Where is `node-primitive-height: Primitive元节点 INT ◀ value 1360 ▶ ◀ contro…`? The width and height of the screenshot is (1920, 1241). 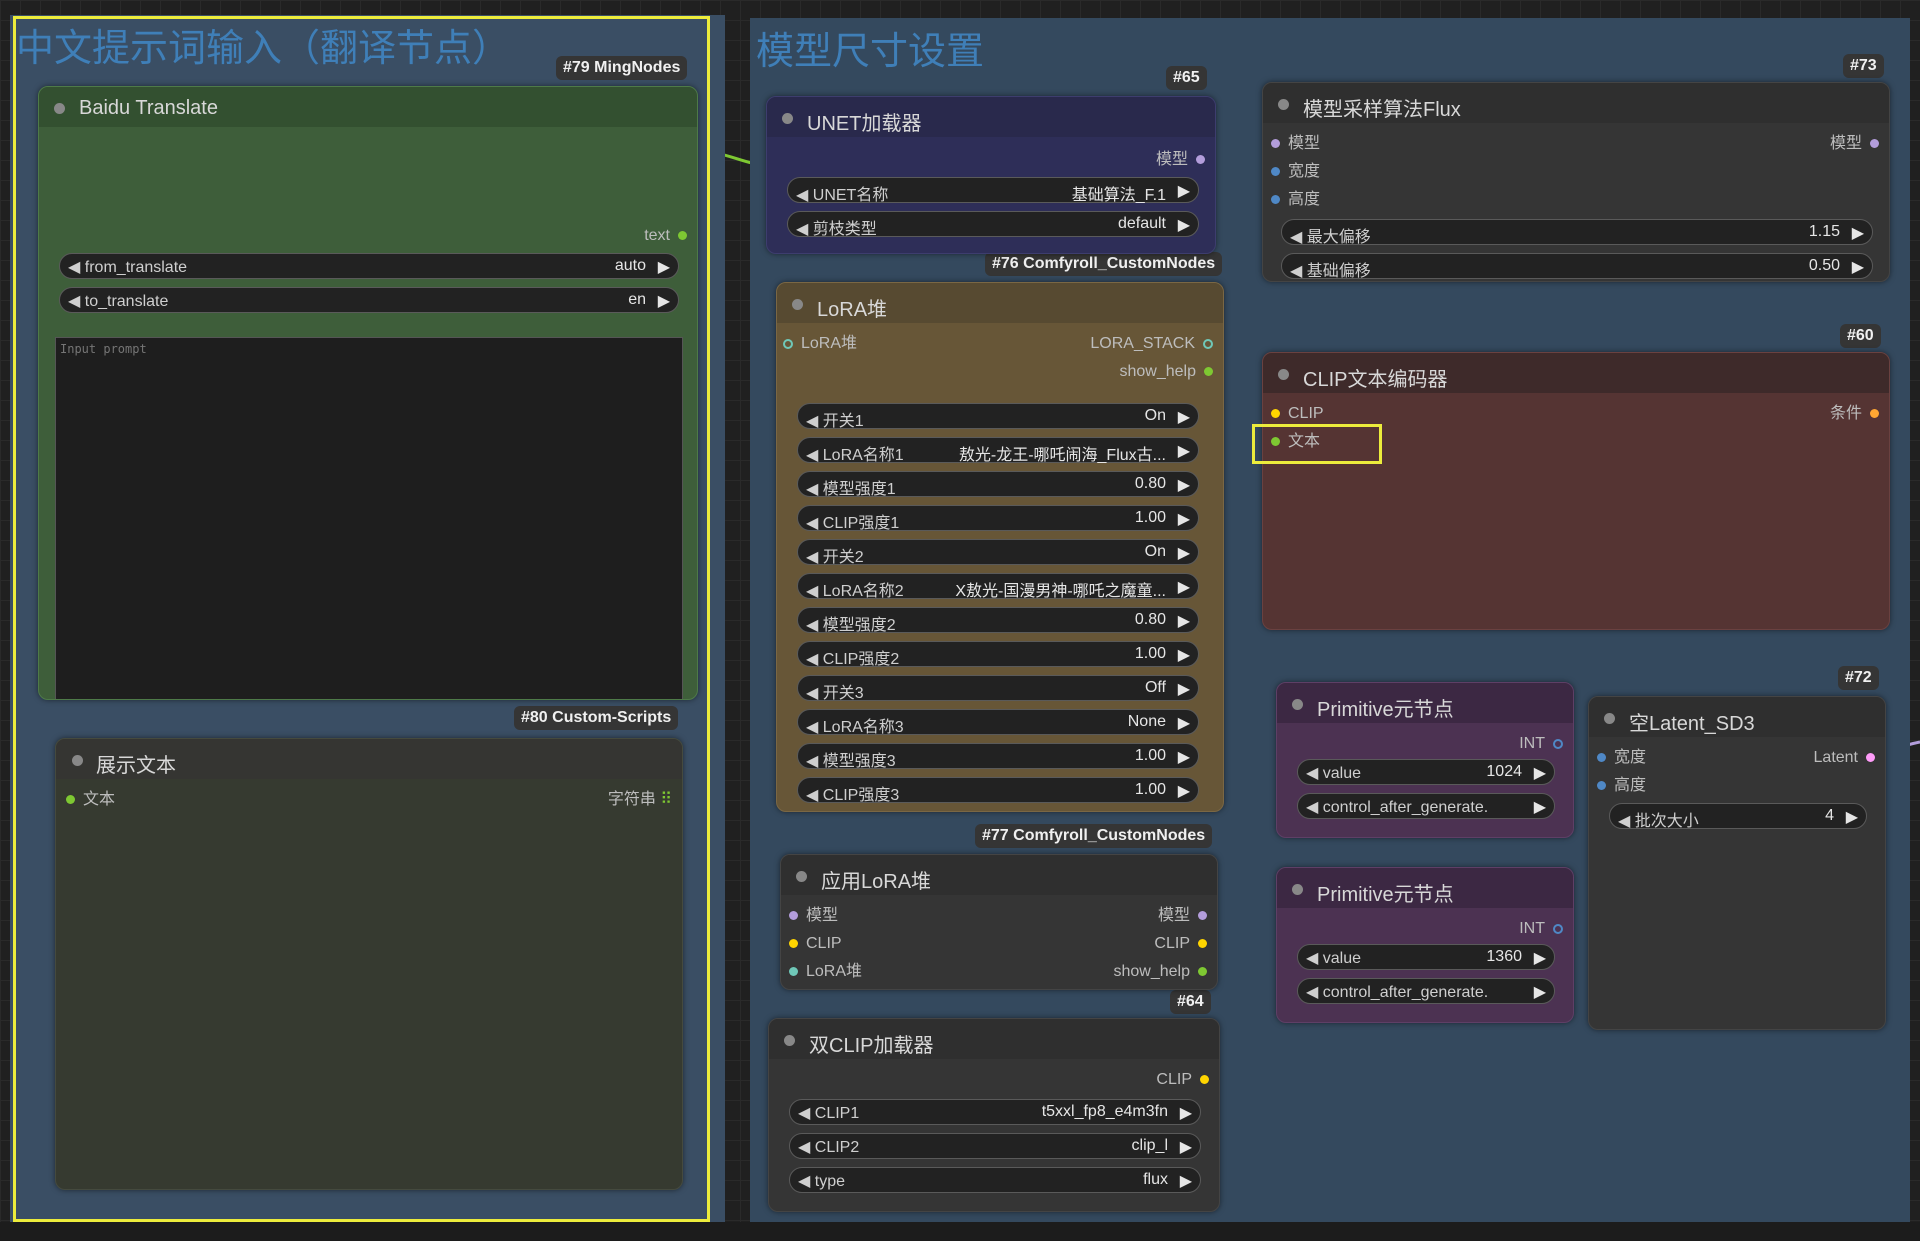
node-primitive-height: Primitive元节点 INT ◀ value 1360 ▶ ◀ contro… is located at coordinates (1425, 945).